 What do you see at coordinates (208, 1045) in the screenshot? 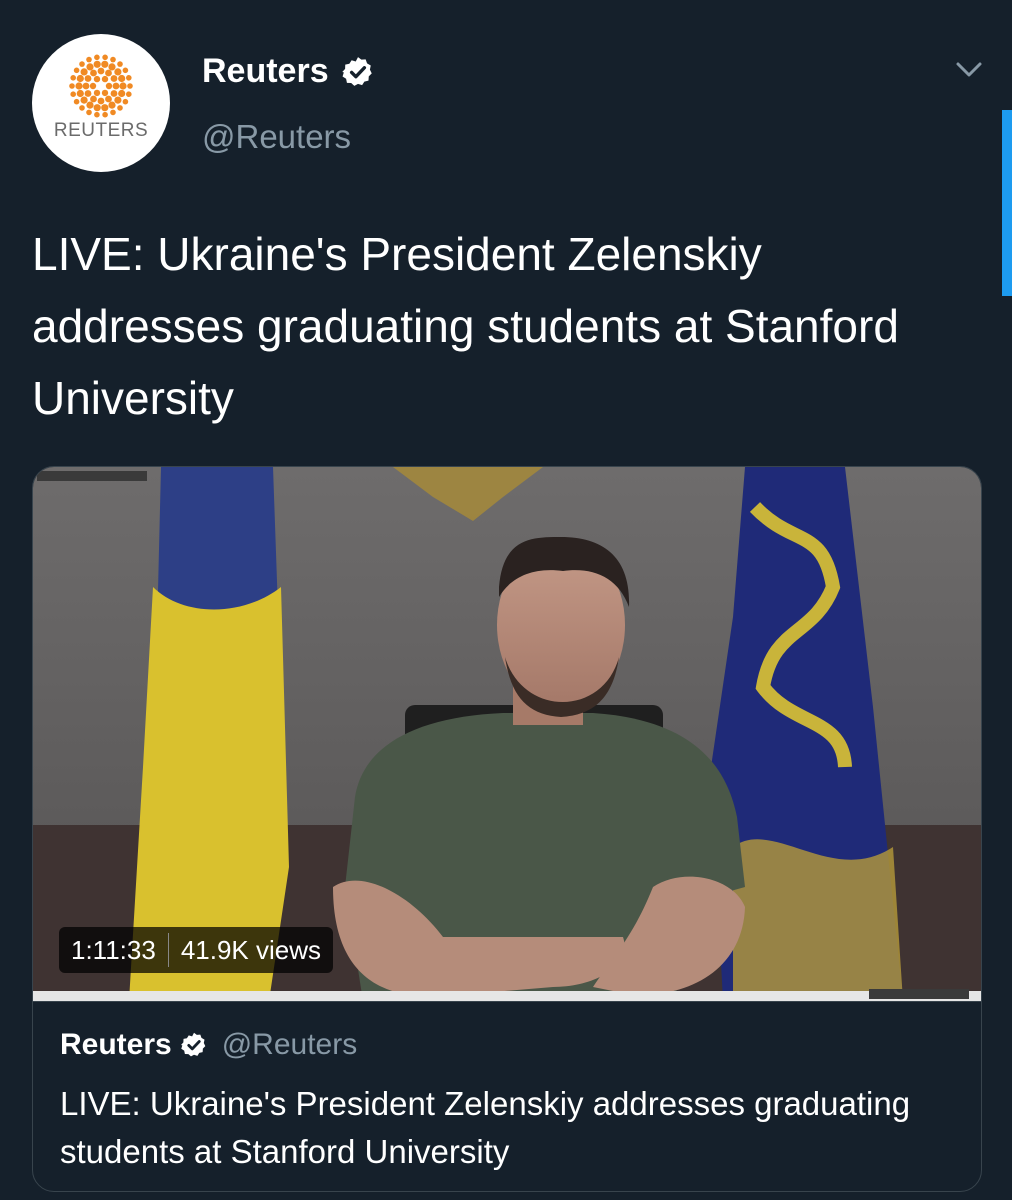
I see `quoted-author-row: Reuters @Reuters` at bounding box center [208, 1045].